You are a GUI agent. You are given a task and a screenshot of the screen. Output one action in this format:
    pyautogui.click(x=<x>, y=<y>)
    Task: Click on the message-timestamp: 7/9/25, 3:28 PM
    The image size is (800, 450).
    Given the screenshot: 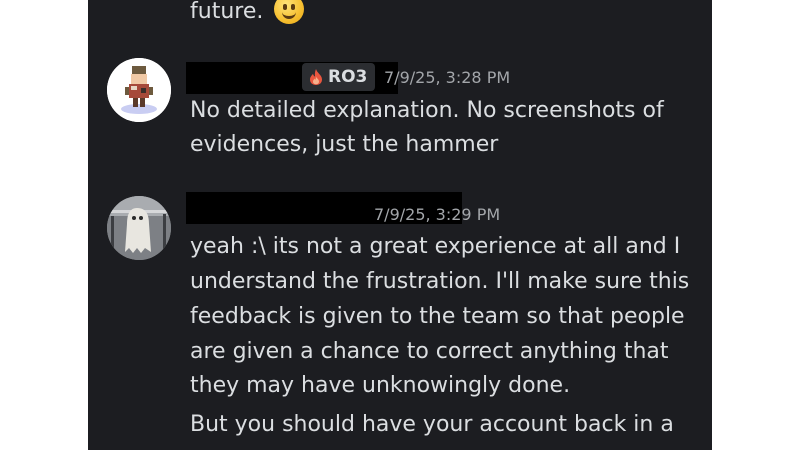 What is the action you would take?
    pyautogui.click(x=447, y=78)
    